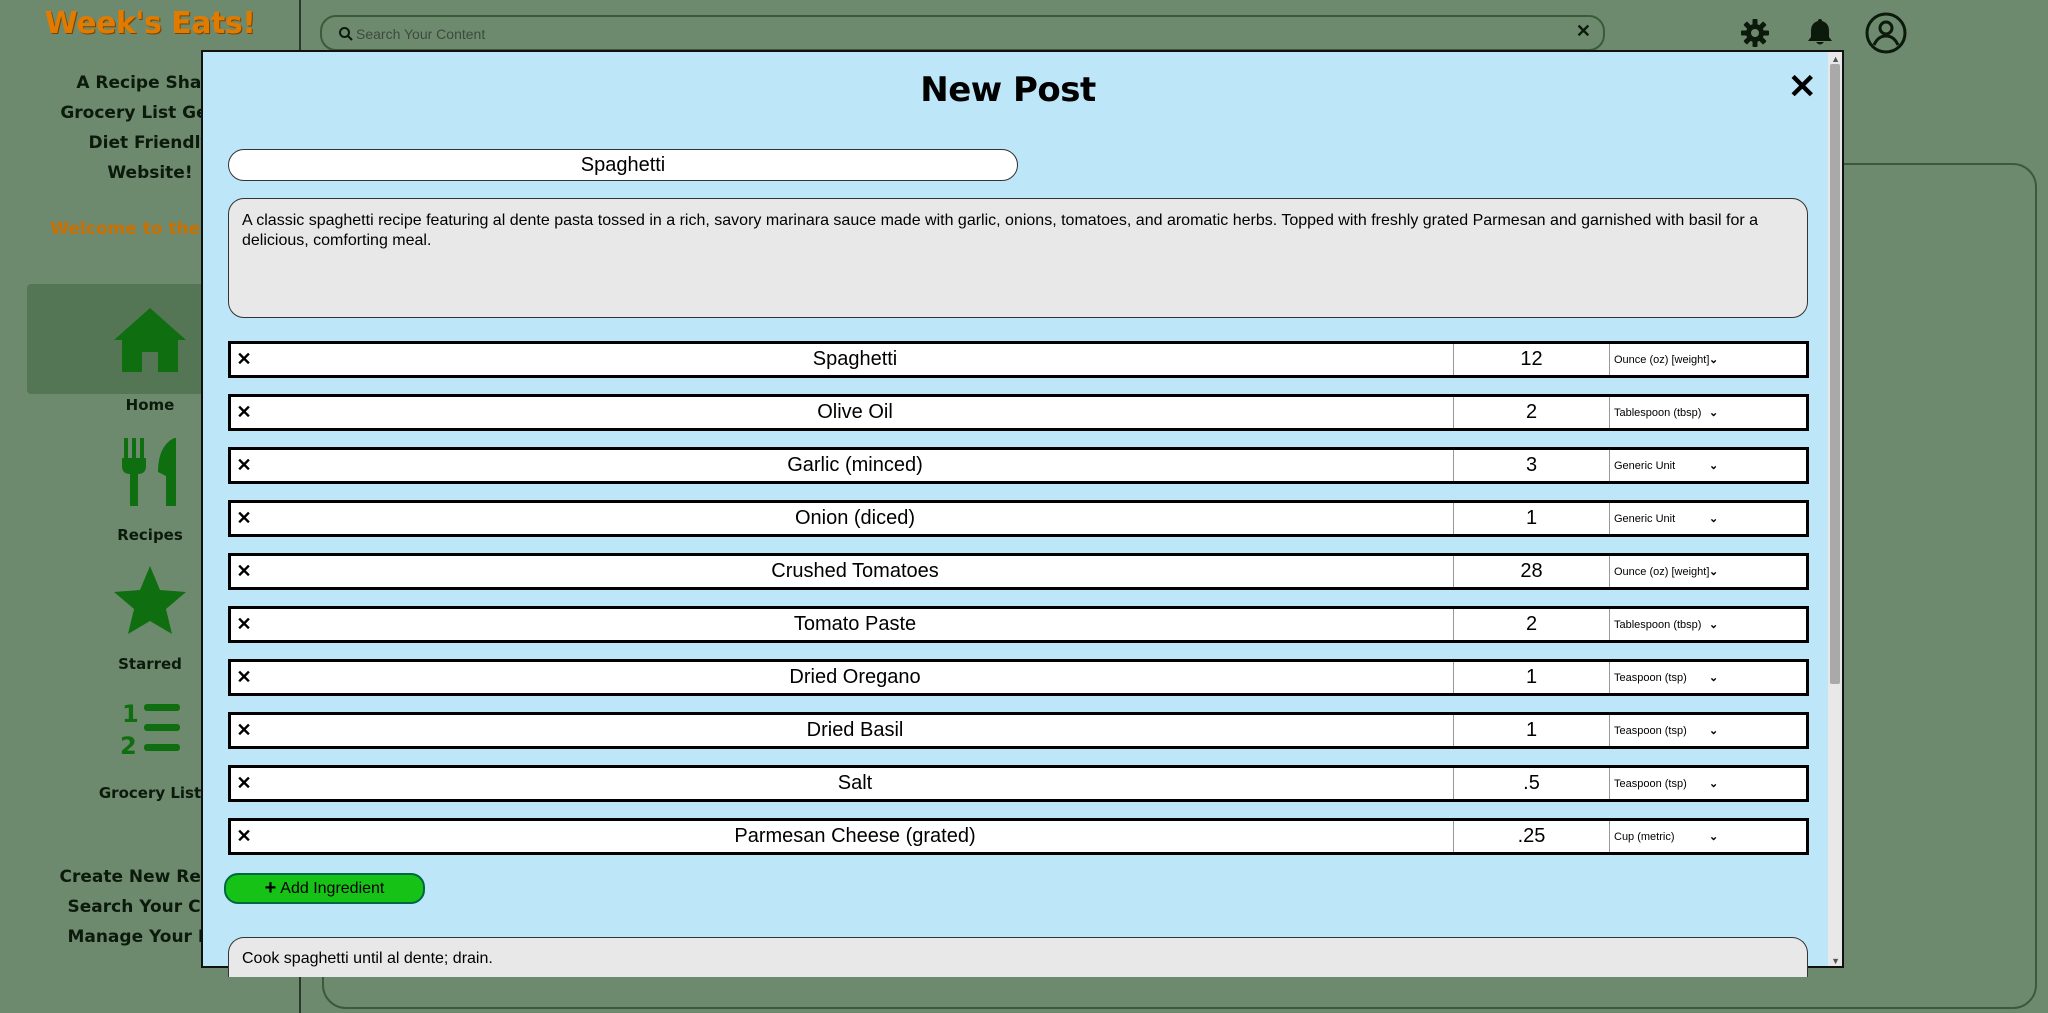 The height and width of the screenshot is (1013, 2048). What do you see at coordinates (270, 888) in the screenshot?
I see `plus-icon: +` at bounding box center [270, 888].